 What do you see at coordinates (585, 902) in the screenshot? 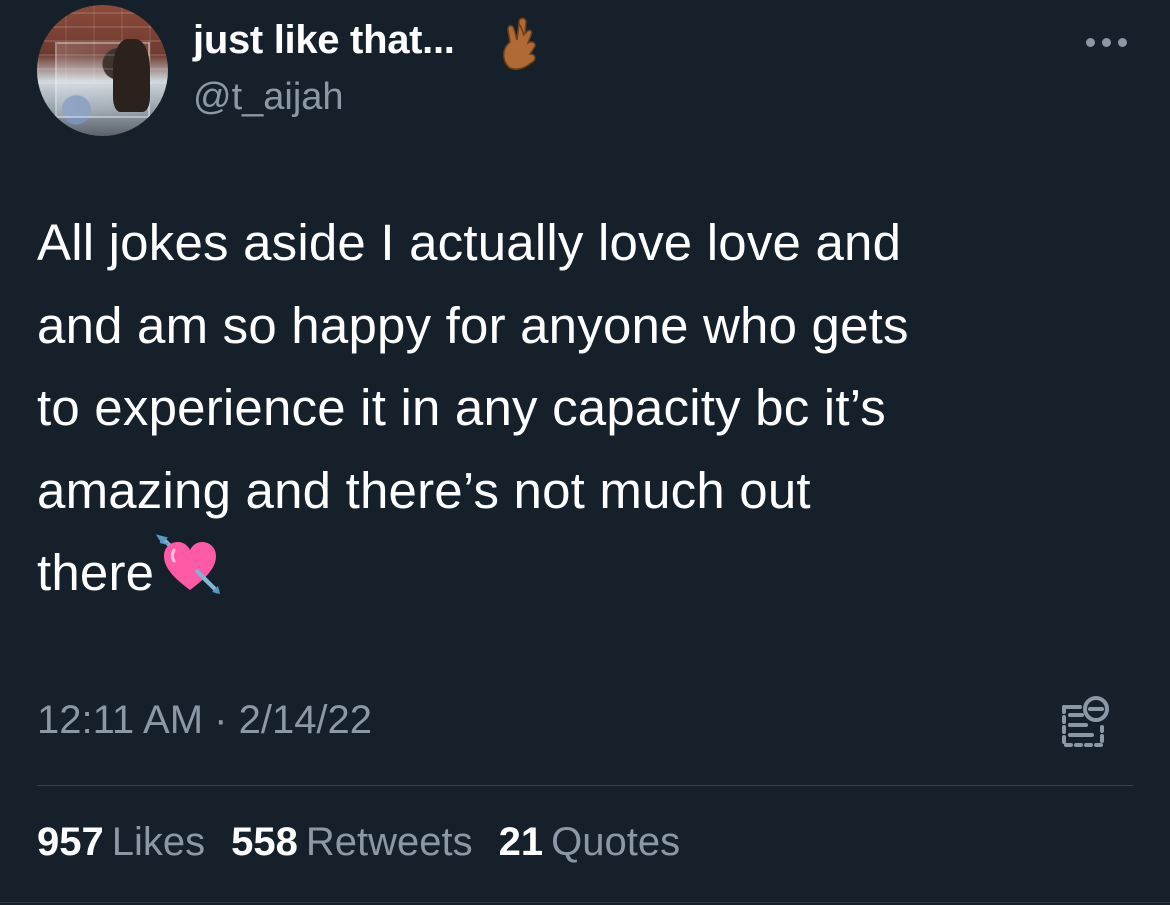
I see `bottom-divider` at bounding box center [585, 902].